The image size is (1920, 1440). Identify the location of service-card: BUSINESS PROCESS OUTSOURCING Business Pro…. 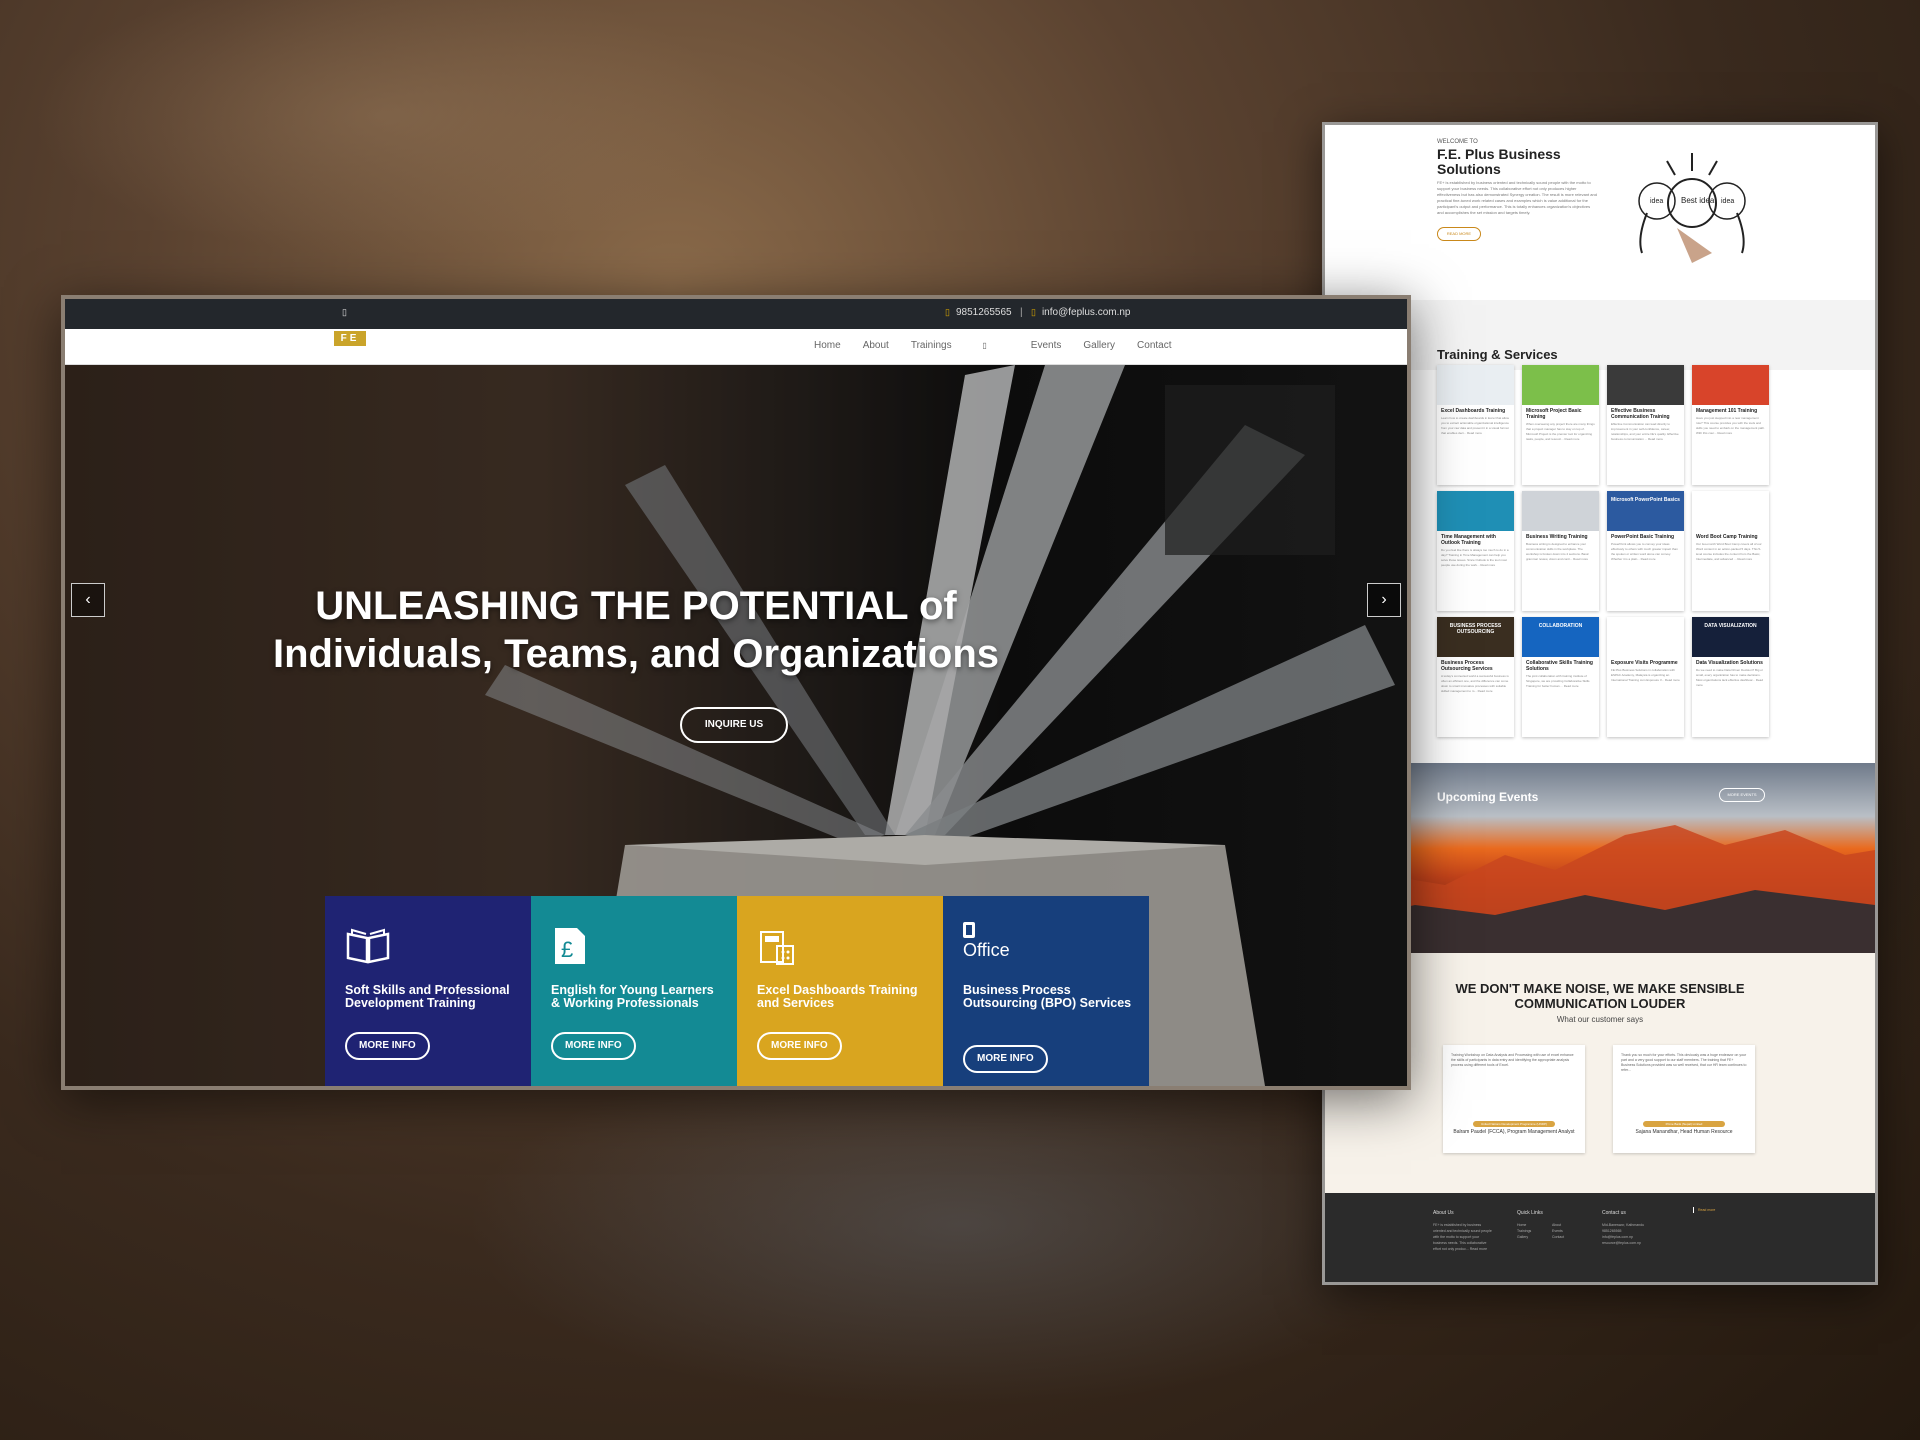
(1475, 677).